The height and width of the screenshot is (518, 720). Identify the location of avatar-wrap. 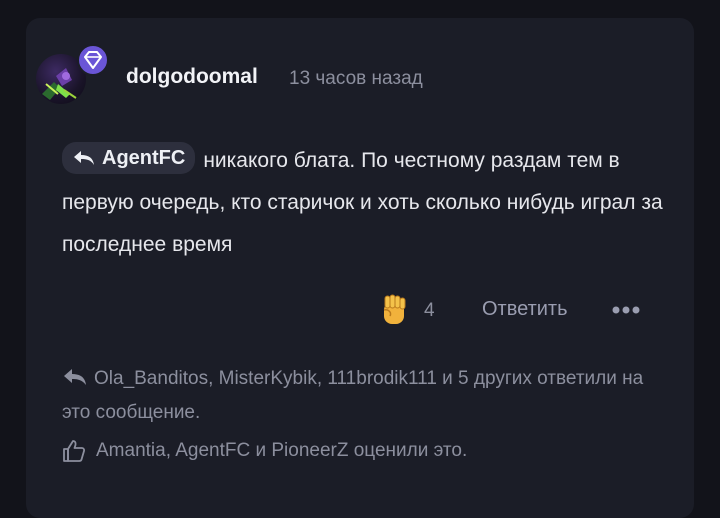
(72, 73).